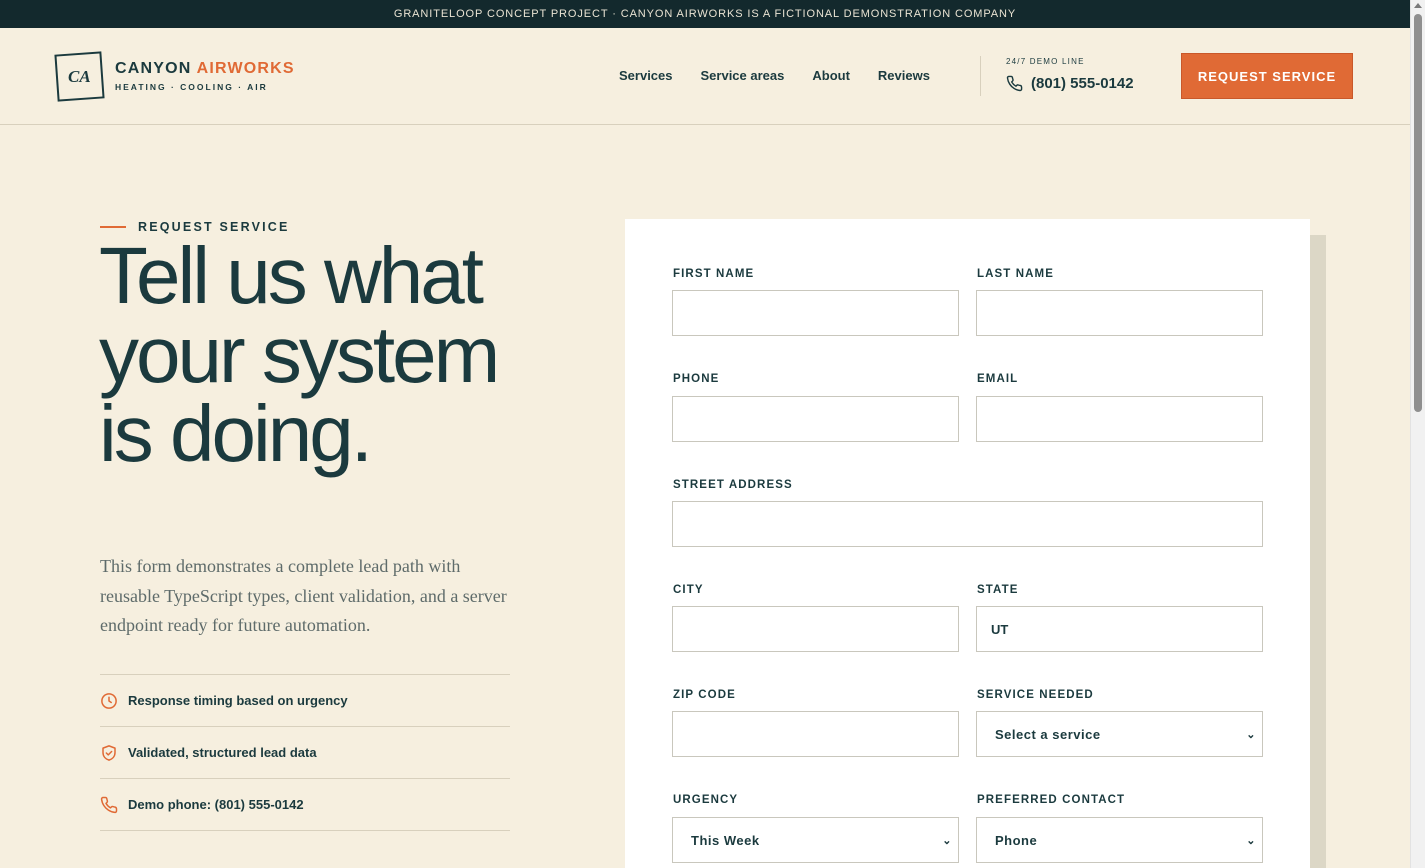 This screenshot has width=1425, height=868. I want to click on street-address-label: STREET ADDRESS, so click(733, 485).